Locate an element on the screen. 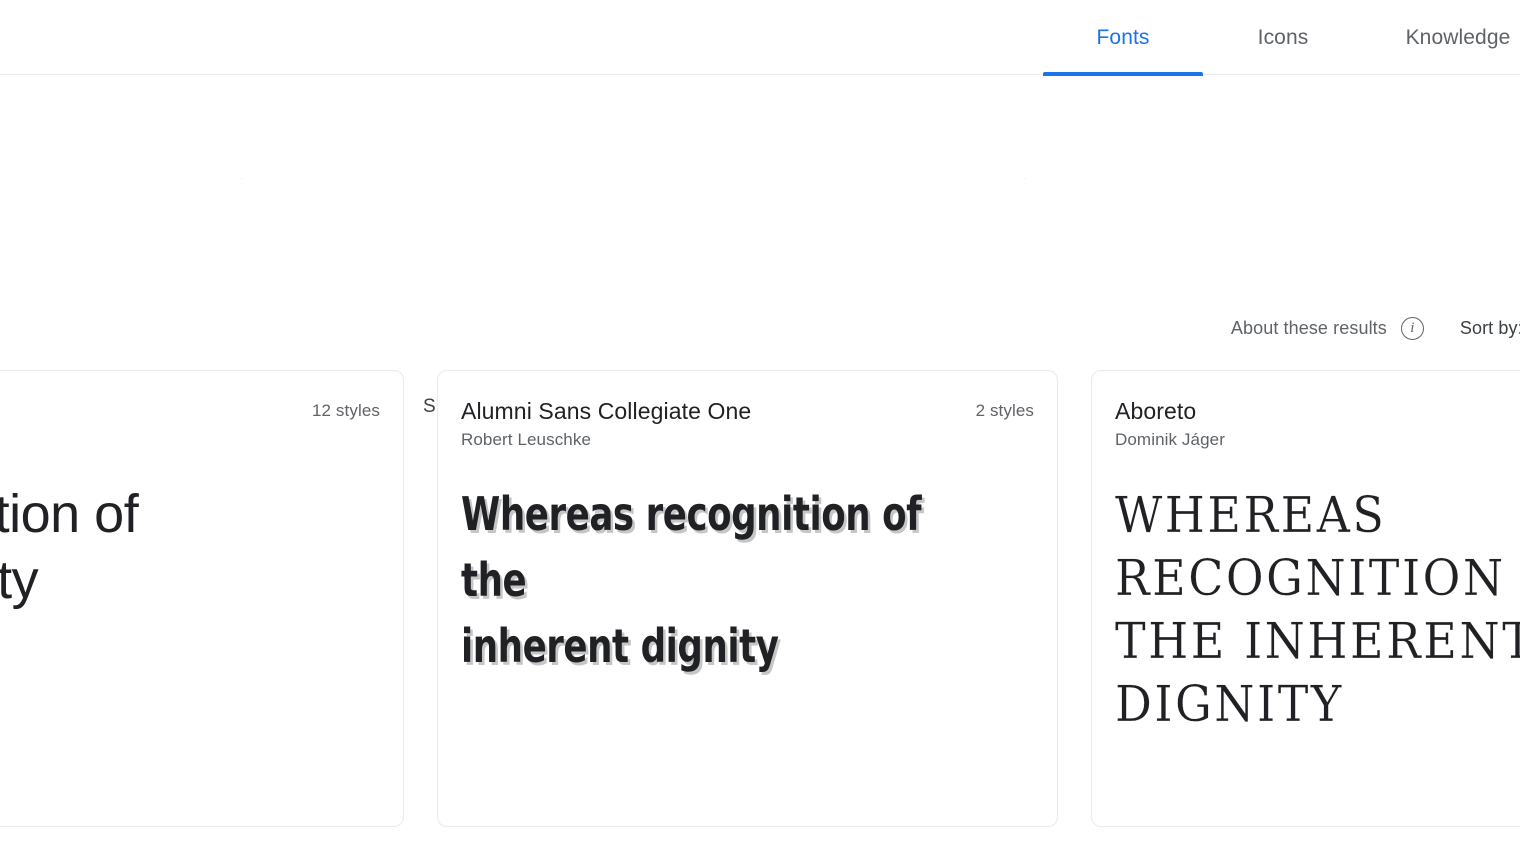 The width and height of the screenshot is (1520, 855). preview-line: THE INHERENT is located at coordinates (1317, 640).